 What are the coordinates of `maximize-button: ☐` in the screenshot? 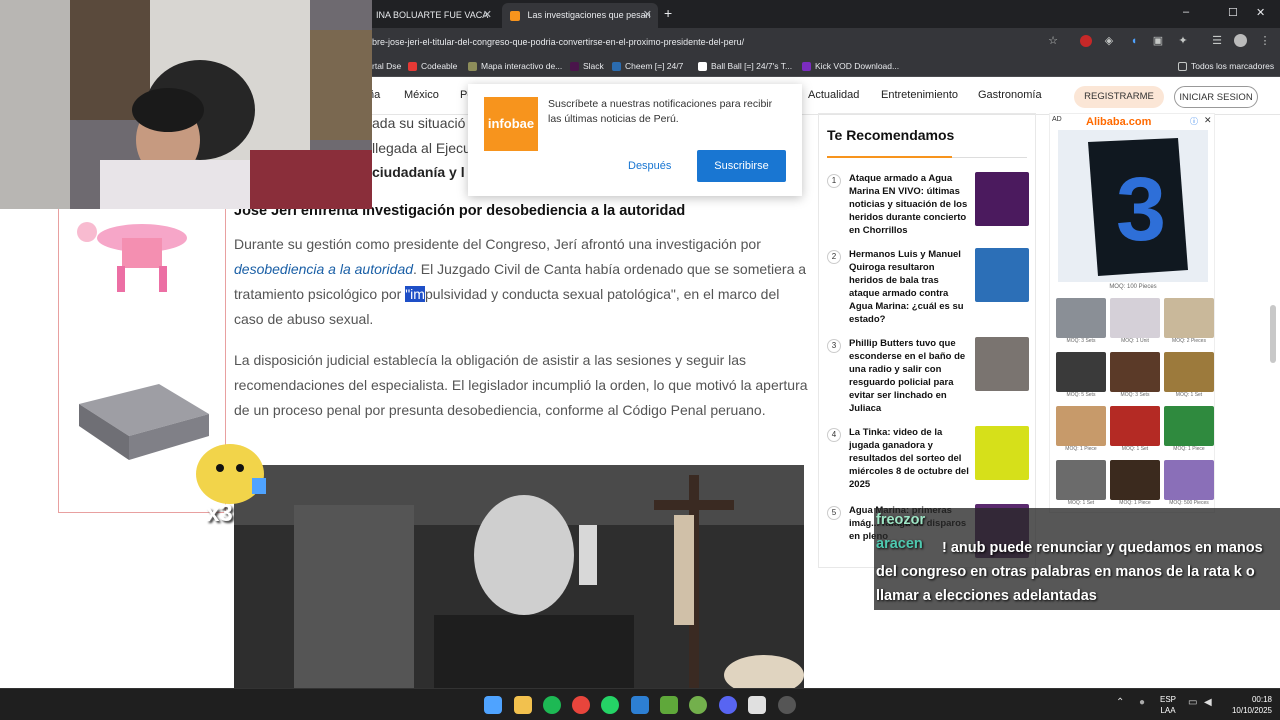 It's located at (1233, 12).